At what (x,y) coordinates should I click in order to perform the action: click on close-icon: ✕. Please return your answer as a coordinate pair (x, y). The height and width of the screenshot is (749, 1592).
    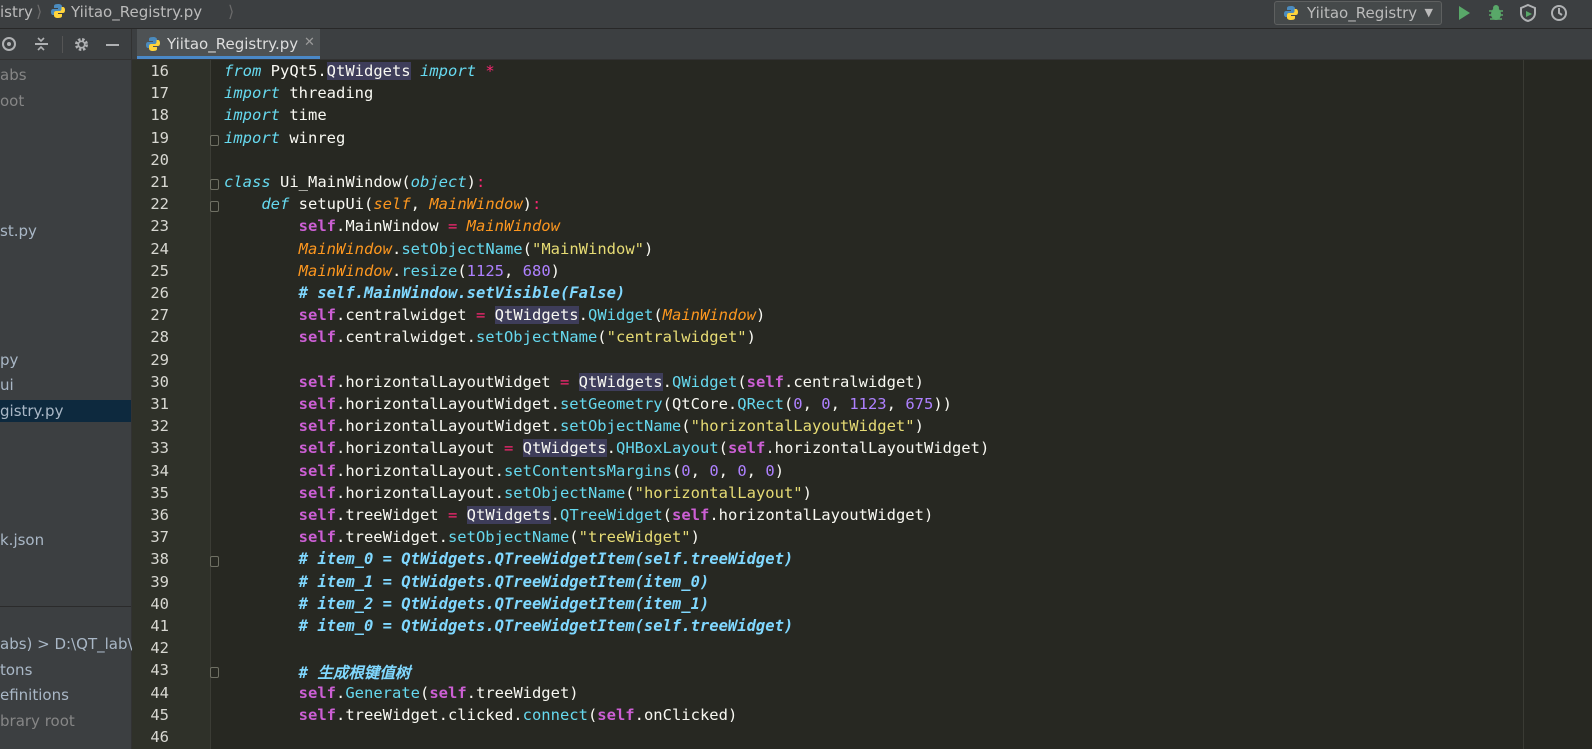
    Looking at the image, I should click on (309, 42).